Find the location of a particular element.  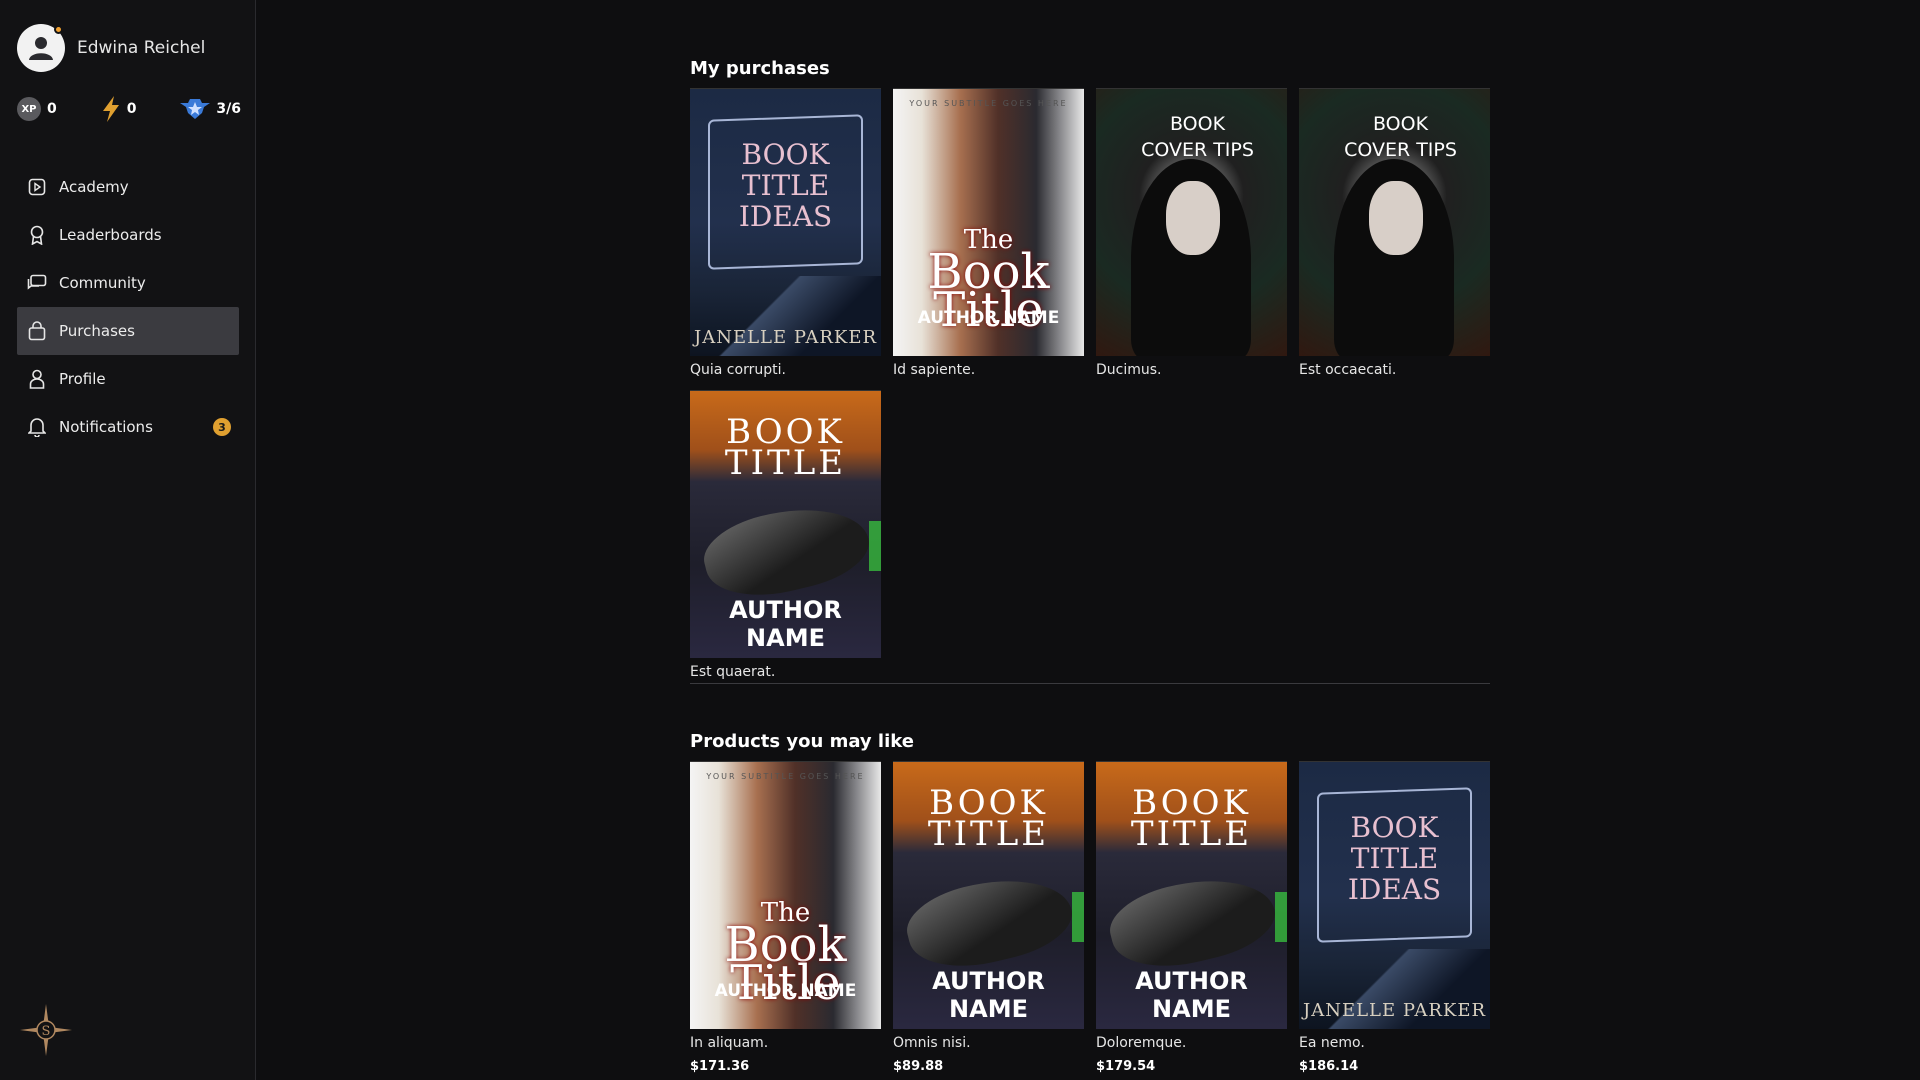

purchase-card: BOOK TITLE AUTHOR NAME Est quaerat. is located at coordinates (785, 537).